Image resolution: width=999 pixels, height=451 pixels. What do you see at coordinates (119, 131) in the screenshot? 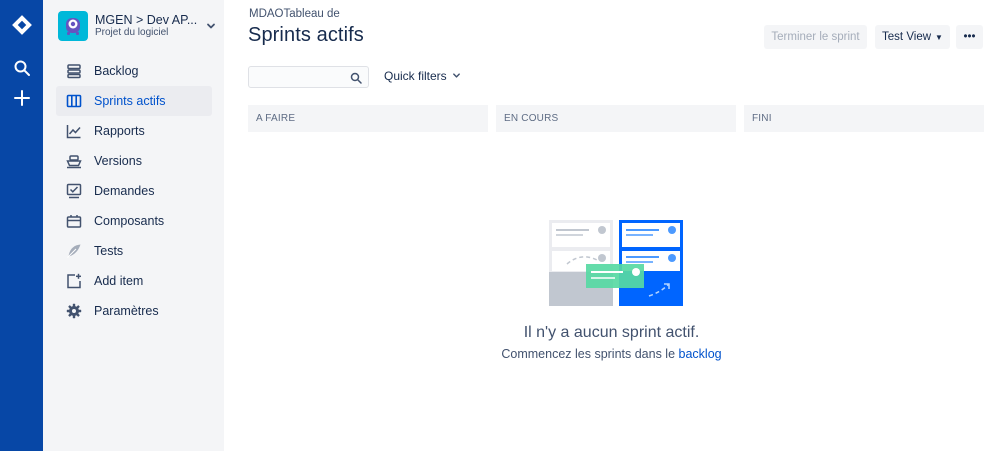
I see `sidebar-item-label: Rapports` at bounding box center [119, 131].